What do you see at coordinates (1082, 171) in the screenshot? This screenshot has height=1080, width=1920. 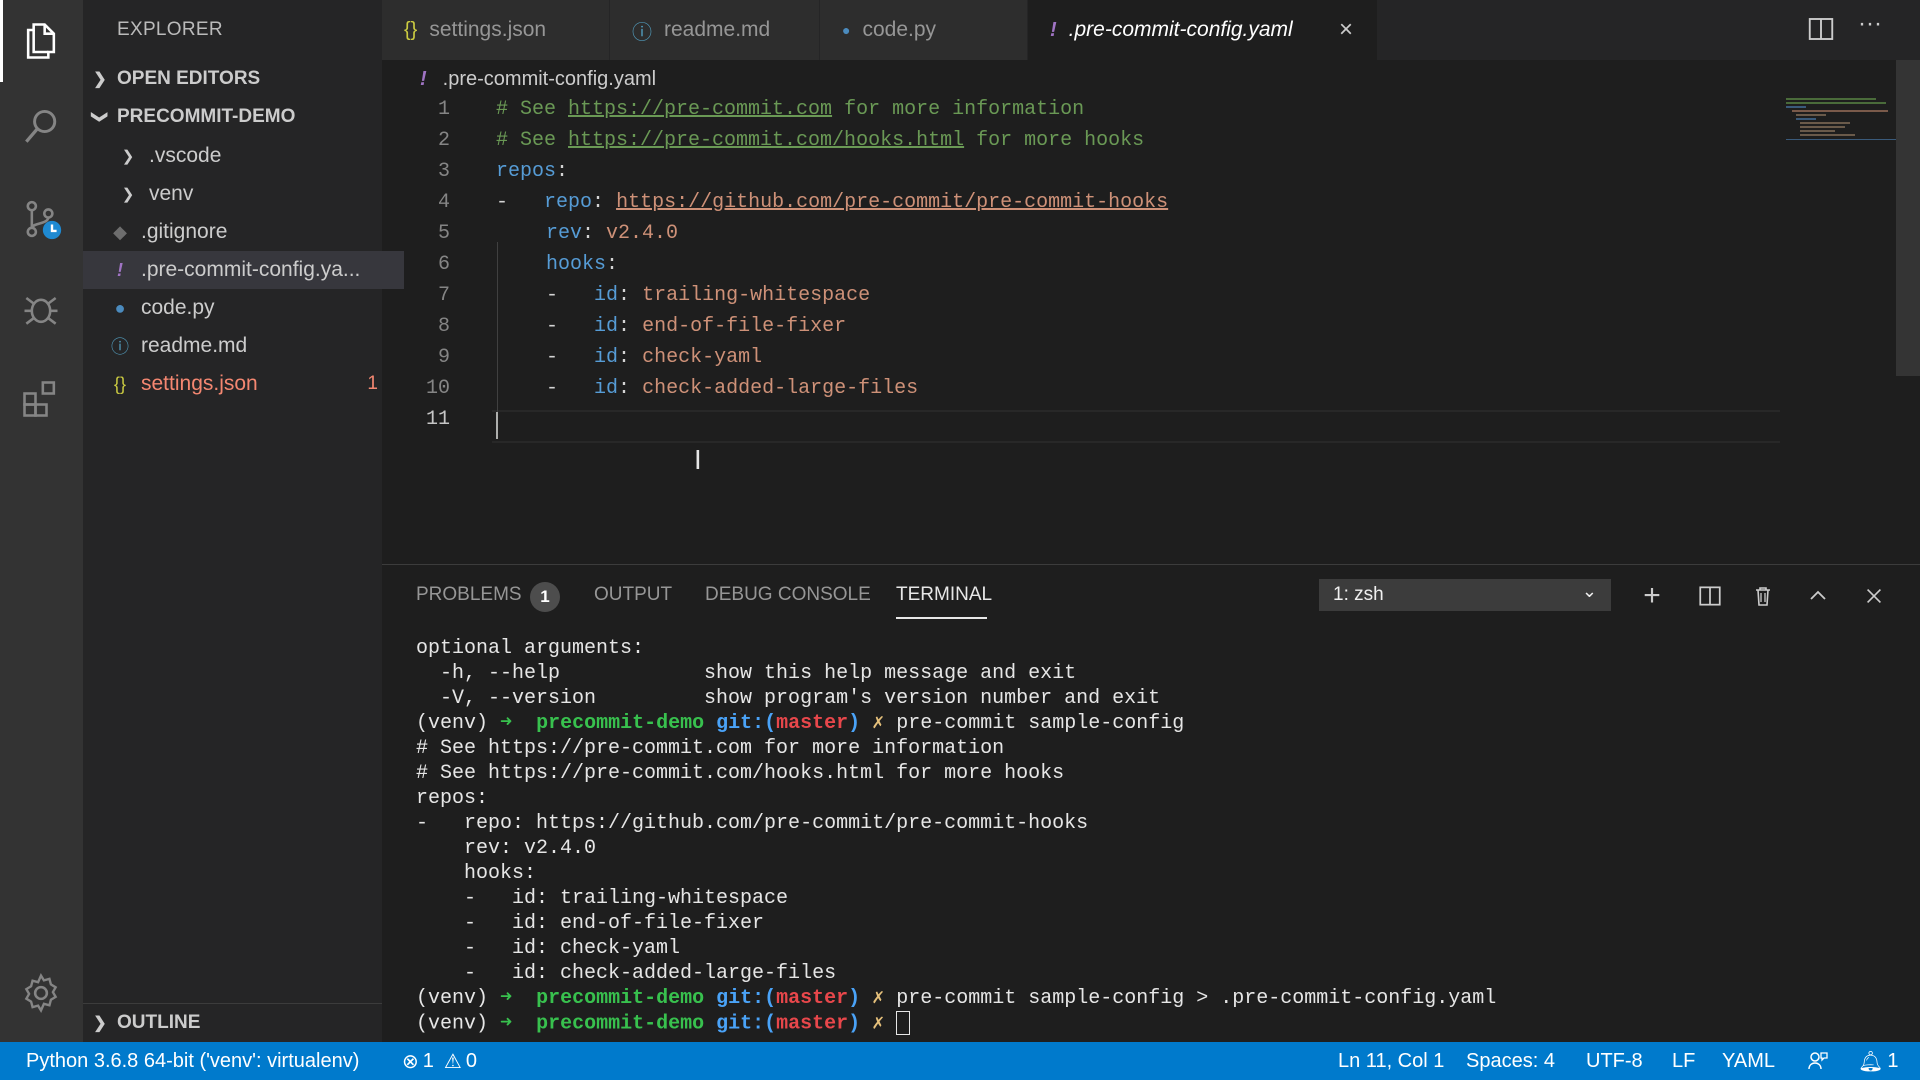 I see `code-line: 3 repos:` at bounding box center [1082, 171].